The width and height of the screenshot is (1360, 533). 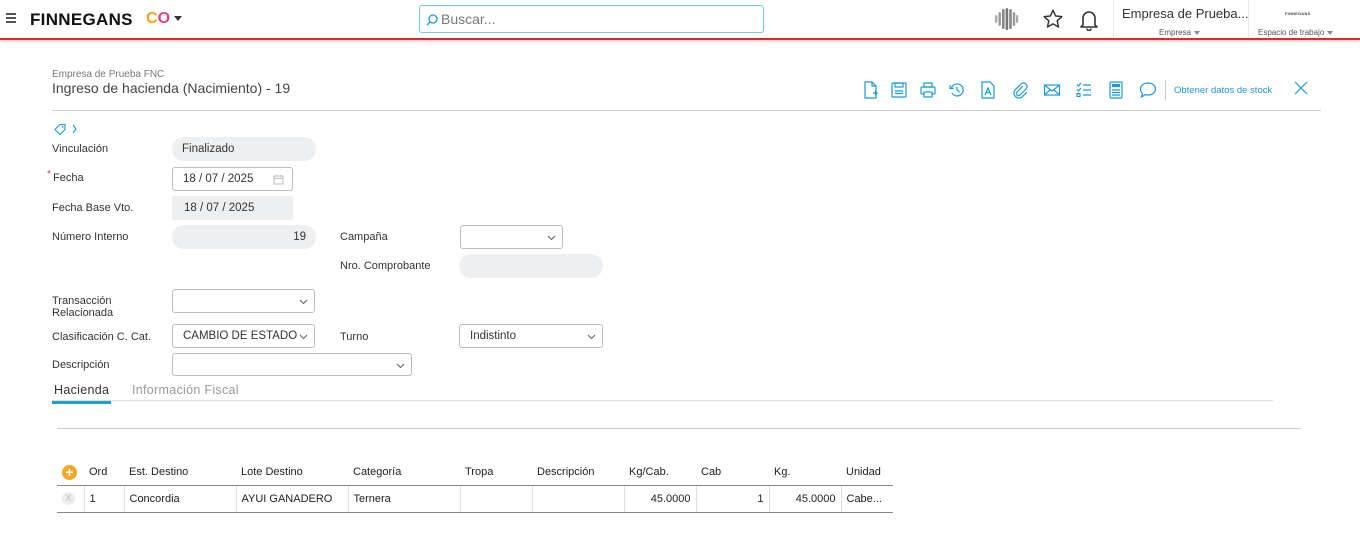 What do you see at coordinates (531, 336) in the screenshot?
I see `turno-select: Indistinto` at bounding box center [531, 336].